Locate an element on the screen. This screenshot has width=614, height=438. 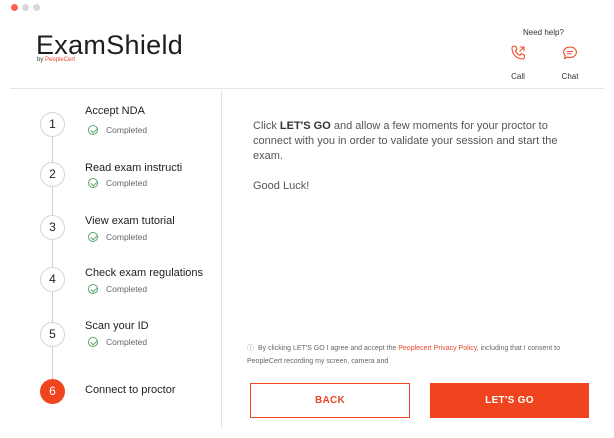
step-view-tutorial: 3 View exam tutorial Completed is located at coordinates (116, 240).